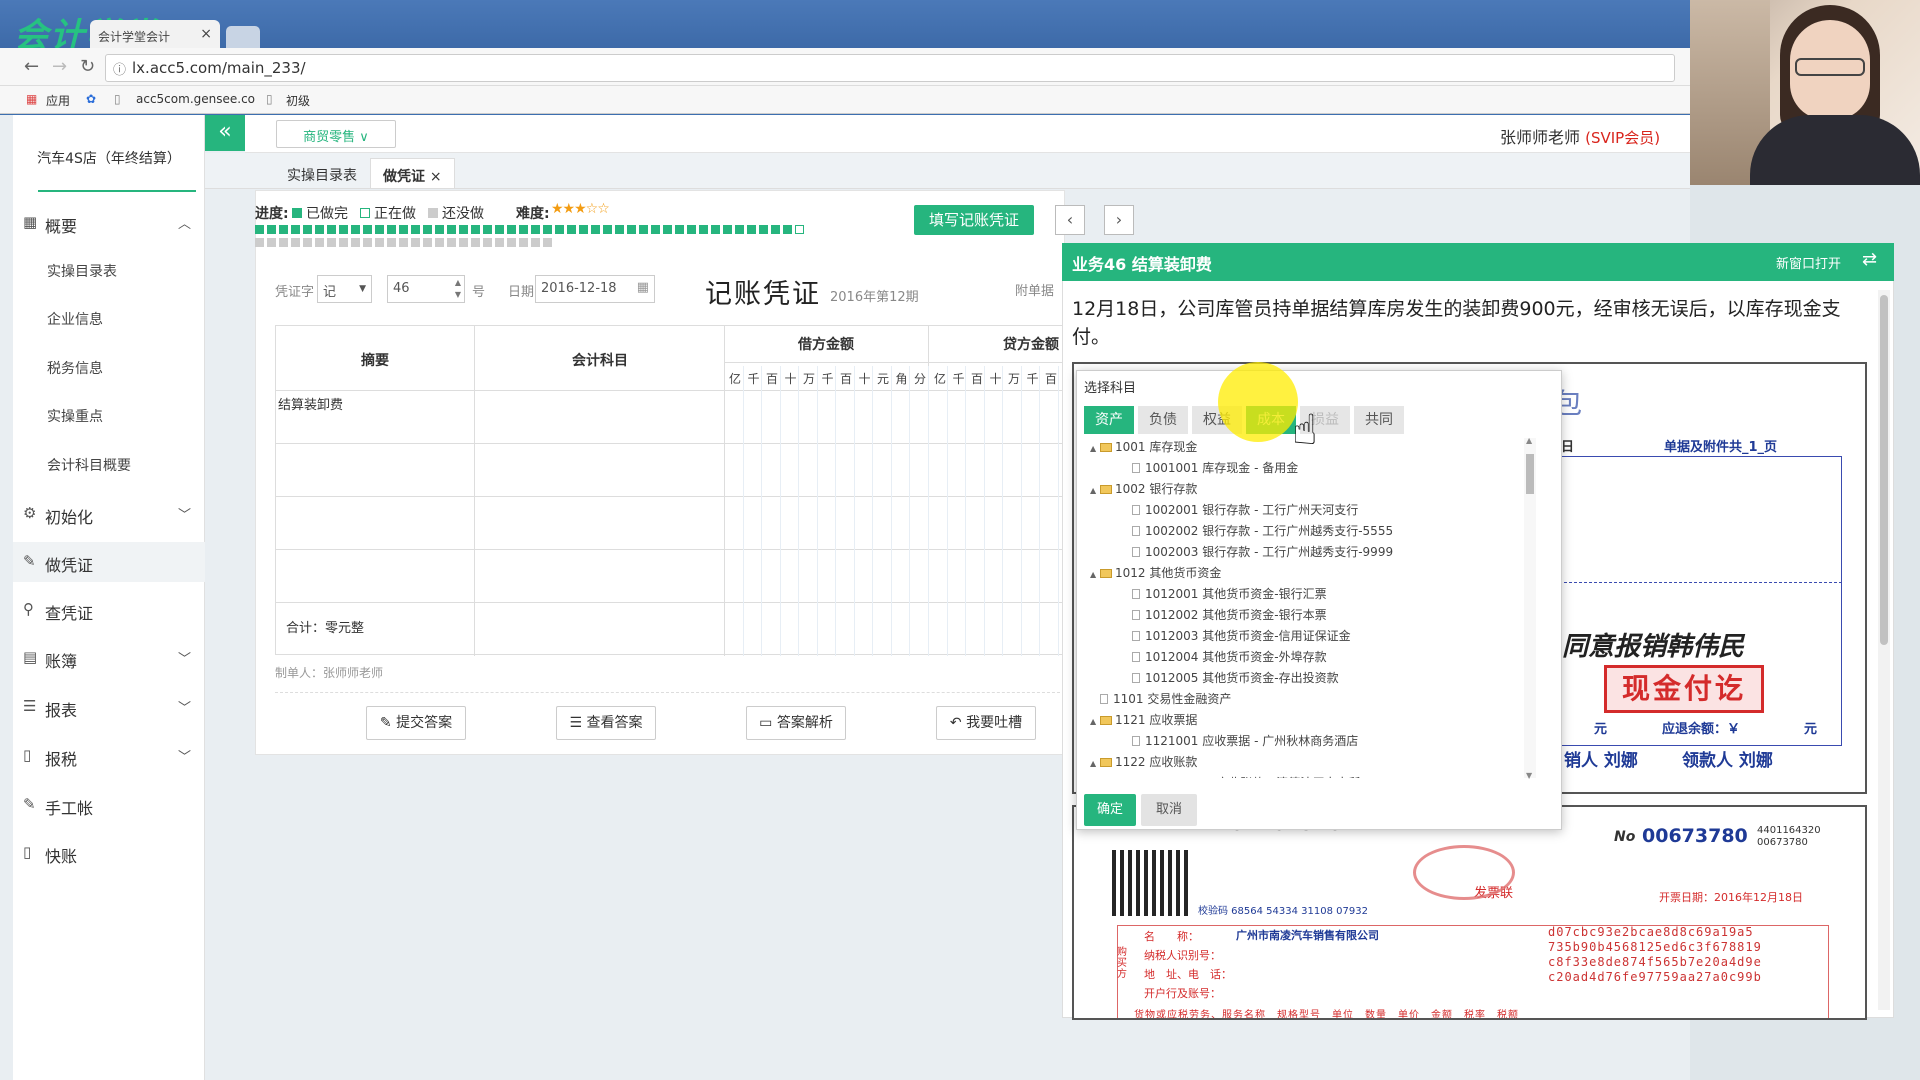 The image size is (1920, 1080). Describe the element at coordinates (206, 34) in the screenshot. I see `close-tab-icon: ×` at that location.